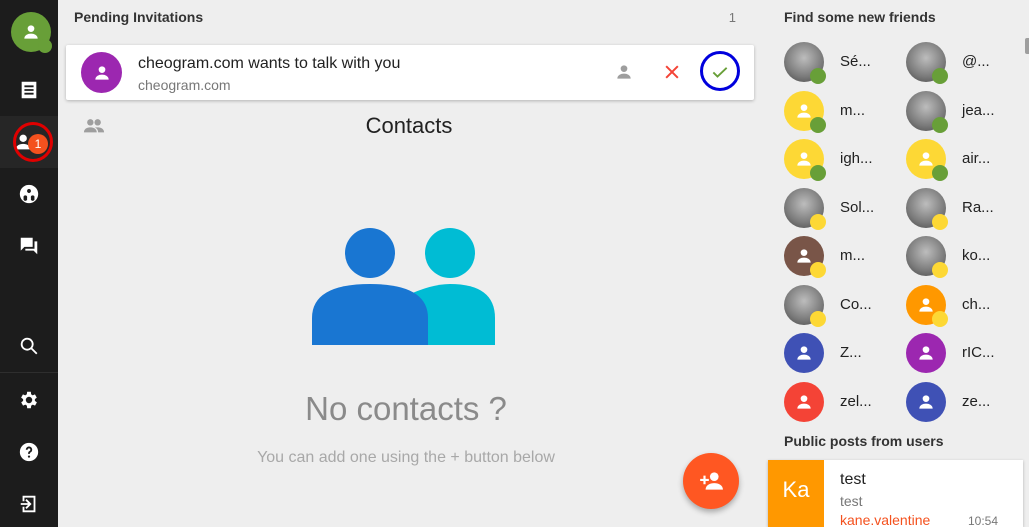  I want to click on sidebar-item-groups, so click(29, 194).